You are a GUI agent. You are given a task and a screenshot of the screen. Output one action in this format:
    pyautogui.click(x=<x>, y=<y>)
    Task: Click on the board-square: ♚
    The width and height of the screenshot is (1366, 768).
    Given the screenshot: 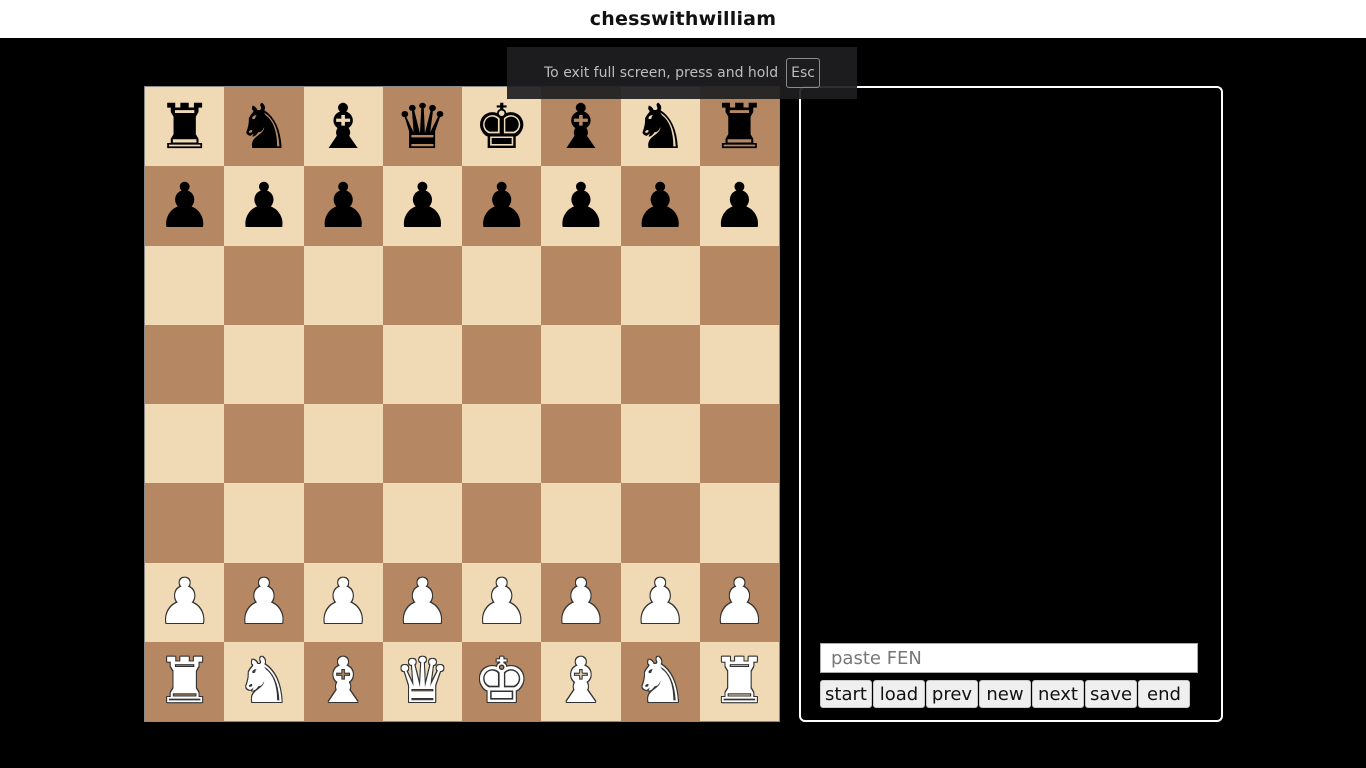 What is the action you would take?
    pyautogui.click(x=502, y=681)
    